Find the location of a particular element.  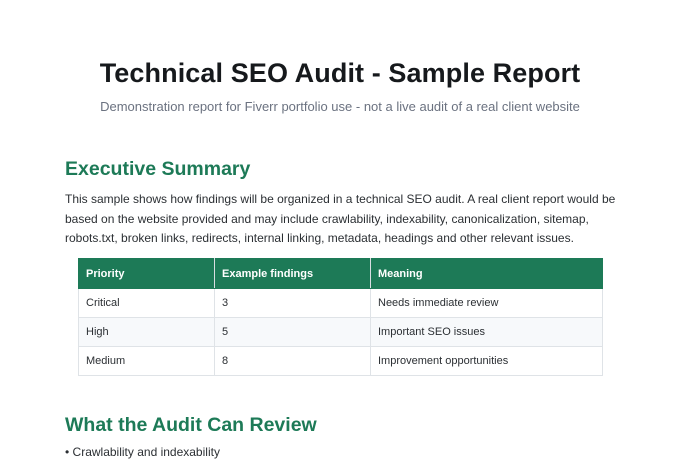

list-item: • Crawlability and indexability is located at coordinates (142, 452).